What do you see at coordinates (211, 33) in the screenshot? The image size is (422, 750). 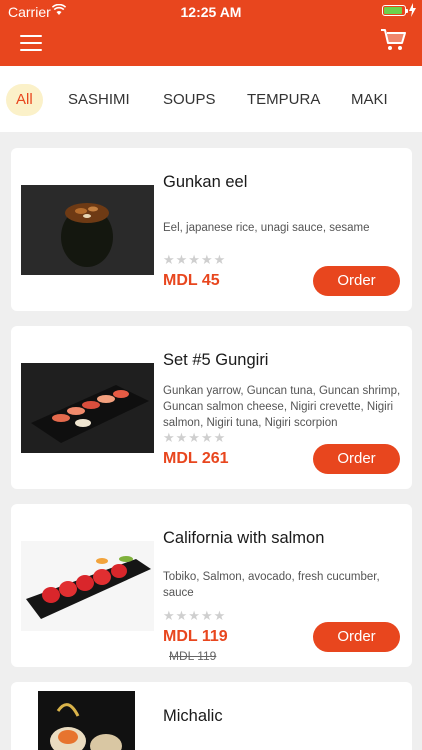 I see `app-header: Carrier 12:25 AM` at bounding box center [211, 33].